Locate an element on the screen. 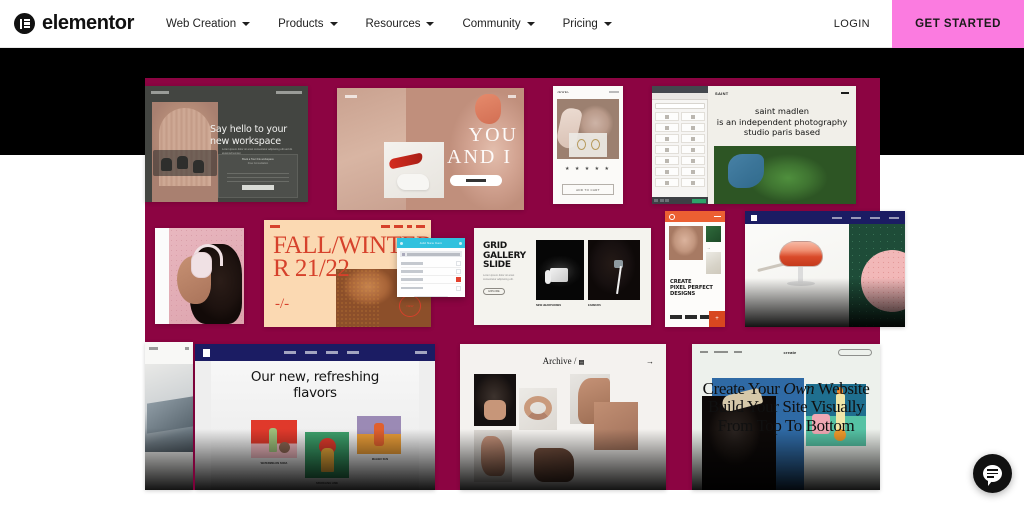  flavors-nav-link-shop is located at coordinates (311, 352).